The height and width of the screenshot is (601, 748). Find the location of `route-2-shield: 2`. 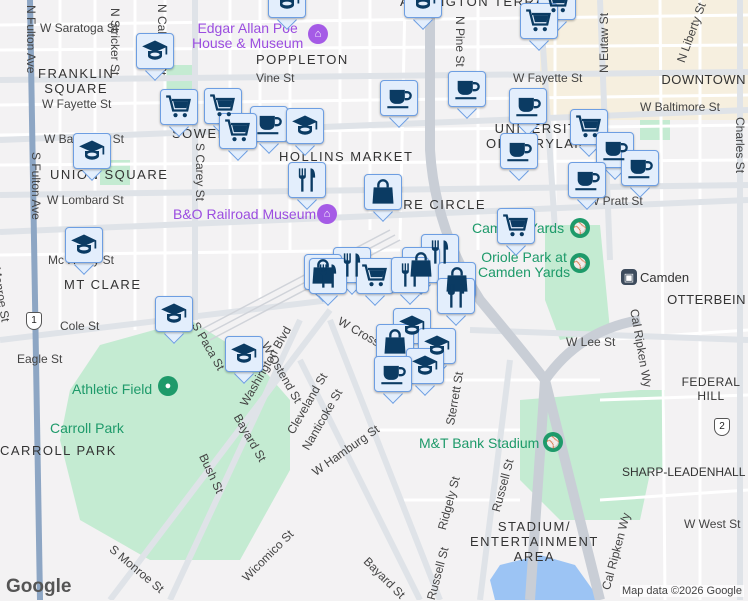

route-2-shield: 2 is located at coordinates (722, 427).